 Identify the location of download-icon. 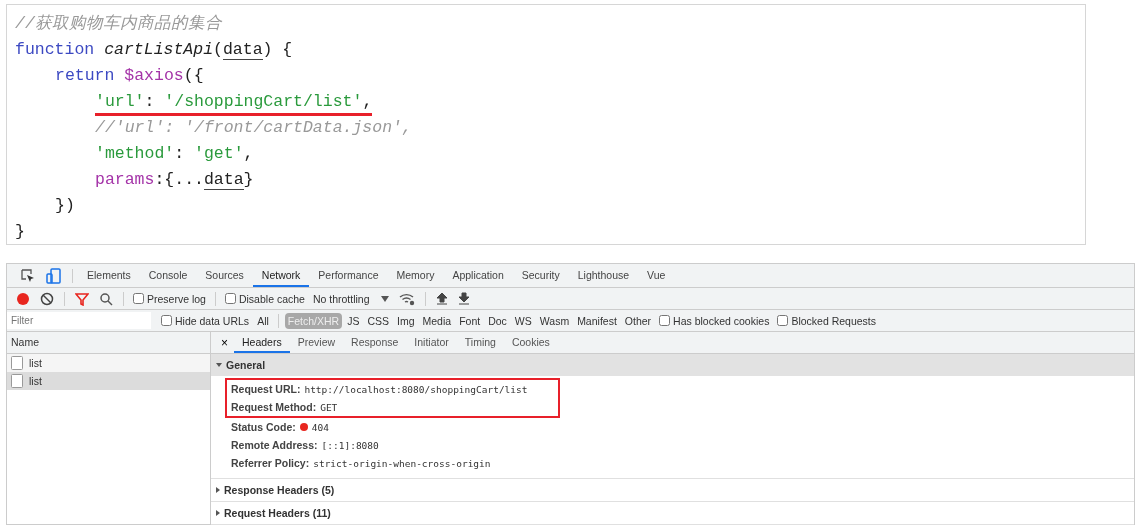
(463, 298).